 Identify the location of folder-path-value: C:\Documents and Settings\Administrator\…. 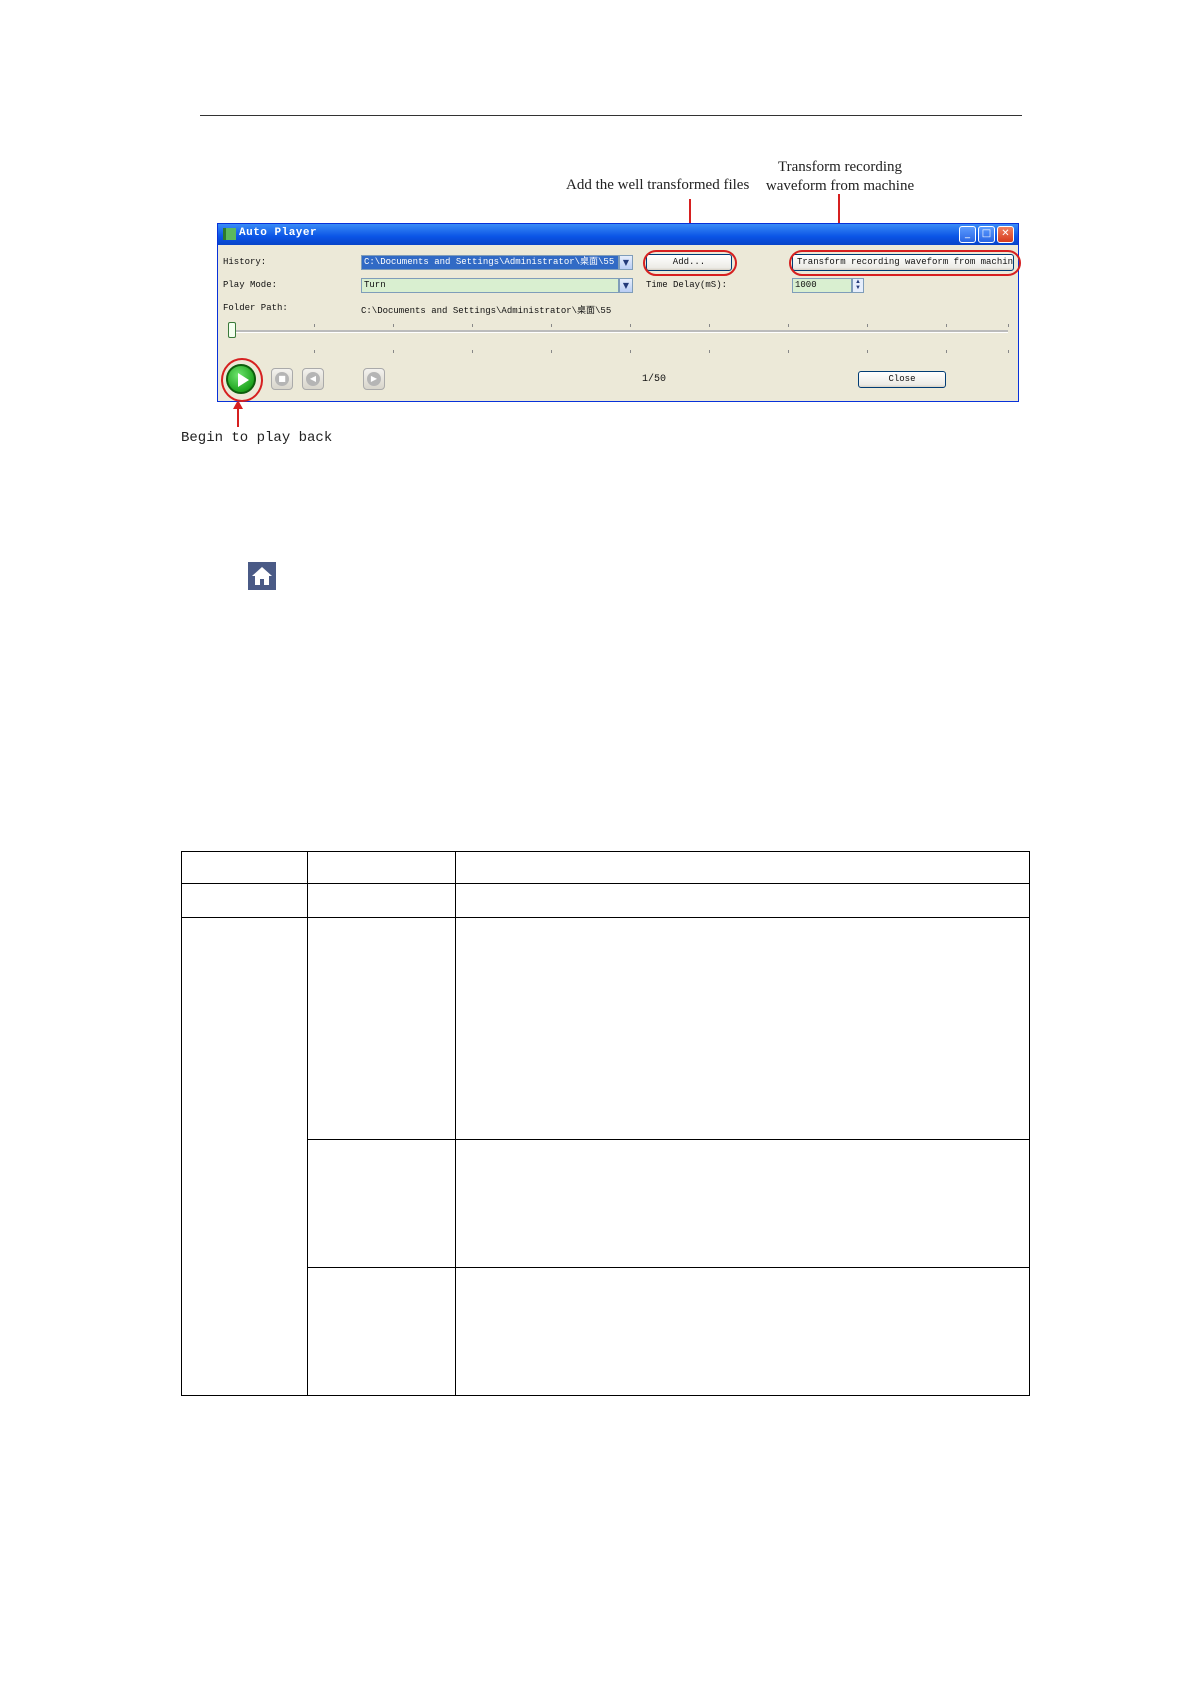
(486, 311).